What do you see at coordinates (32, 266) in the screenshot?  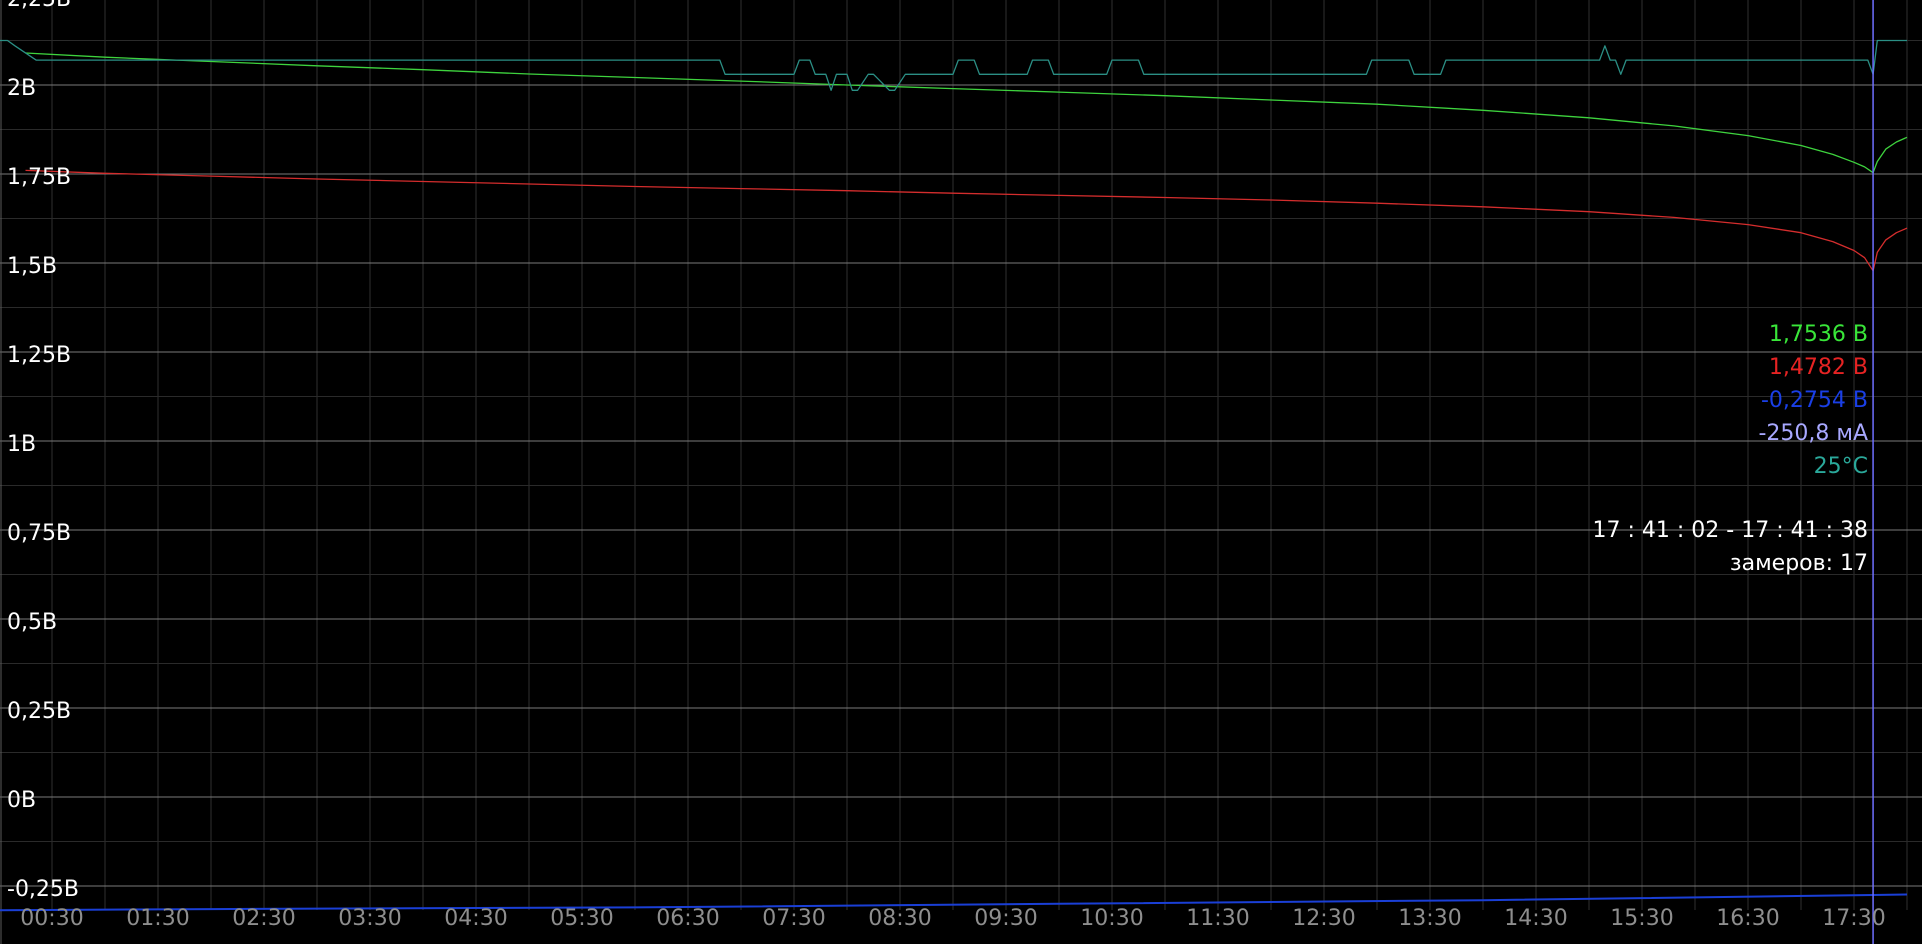 I see `y-tick-label: 1,5В` at bounding box center [32, 266].